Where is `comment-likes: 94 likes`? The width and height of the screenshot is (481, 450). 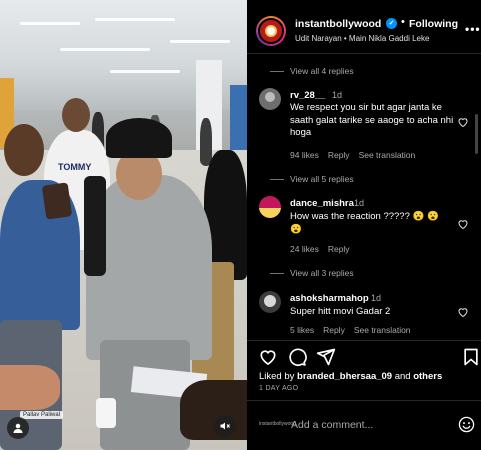 comment-likes: 94 likes is located at coordinates (304, 155).